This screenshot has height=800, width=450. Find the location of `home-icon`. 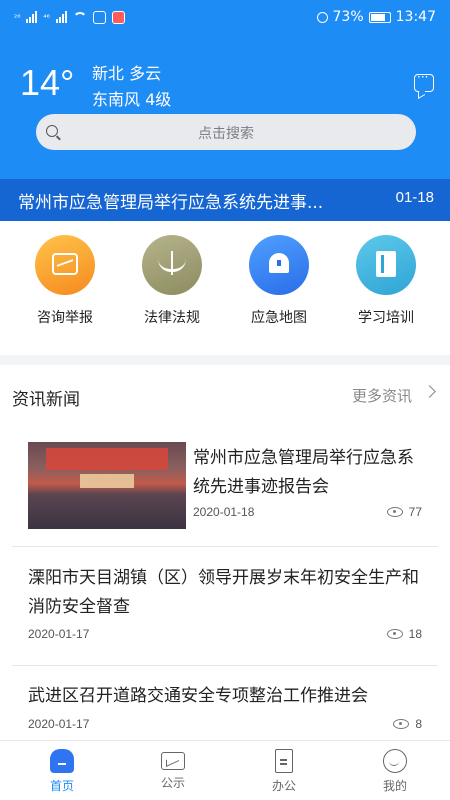

home-icon is located at coordinates (62, 761).